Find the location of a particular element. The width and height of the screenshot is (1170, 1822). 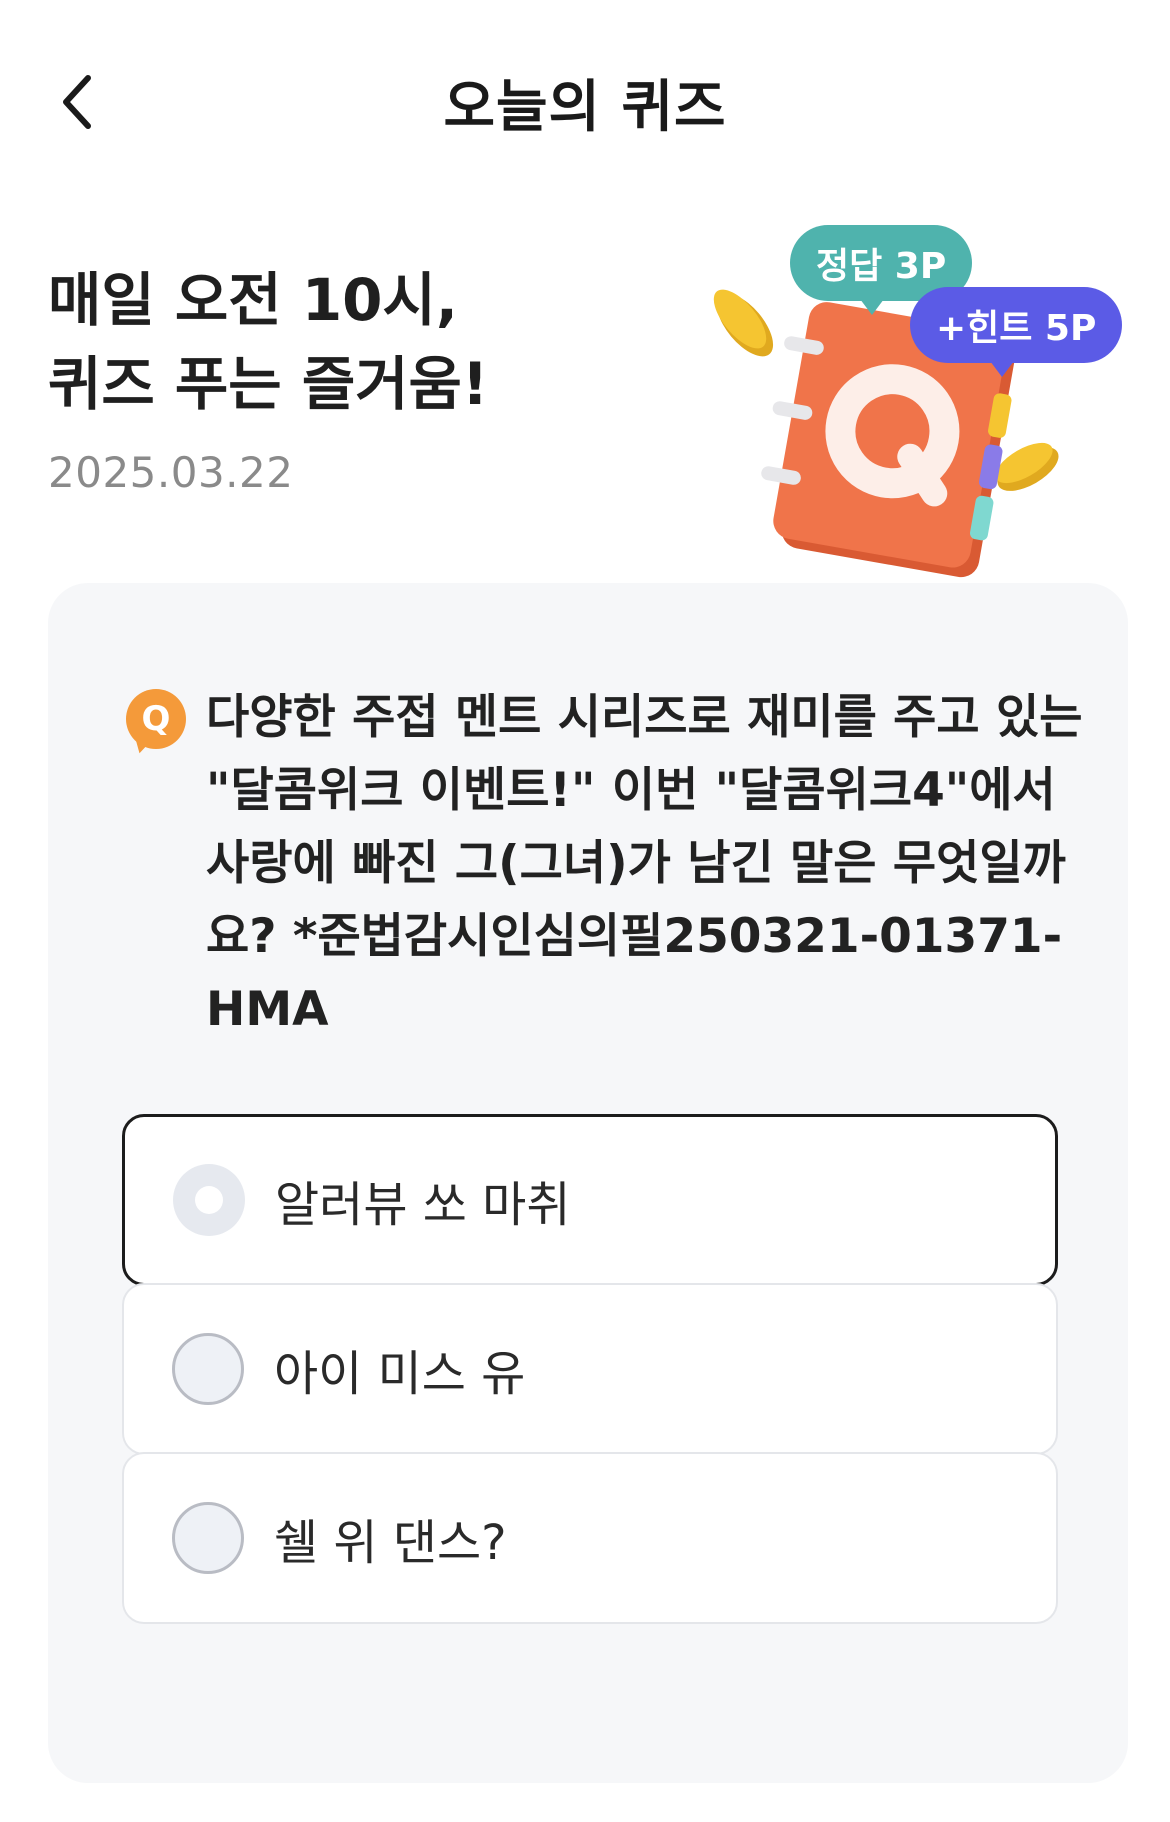

answer-option-label: 아이 미스 유 is located at coordinates (400, 1374).